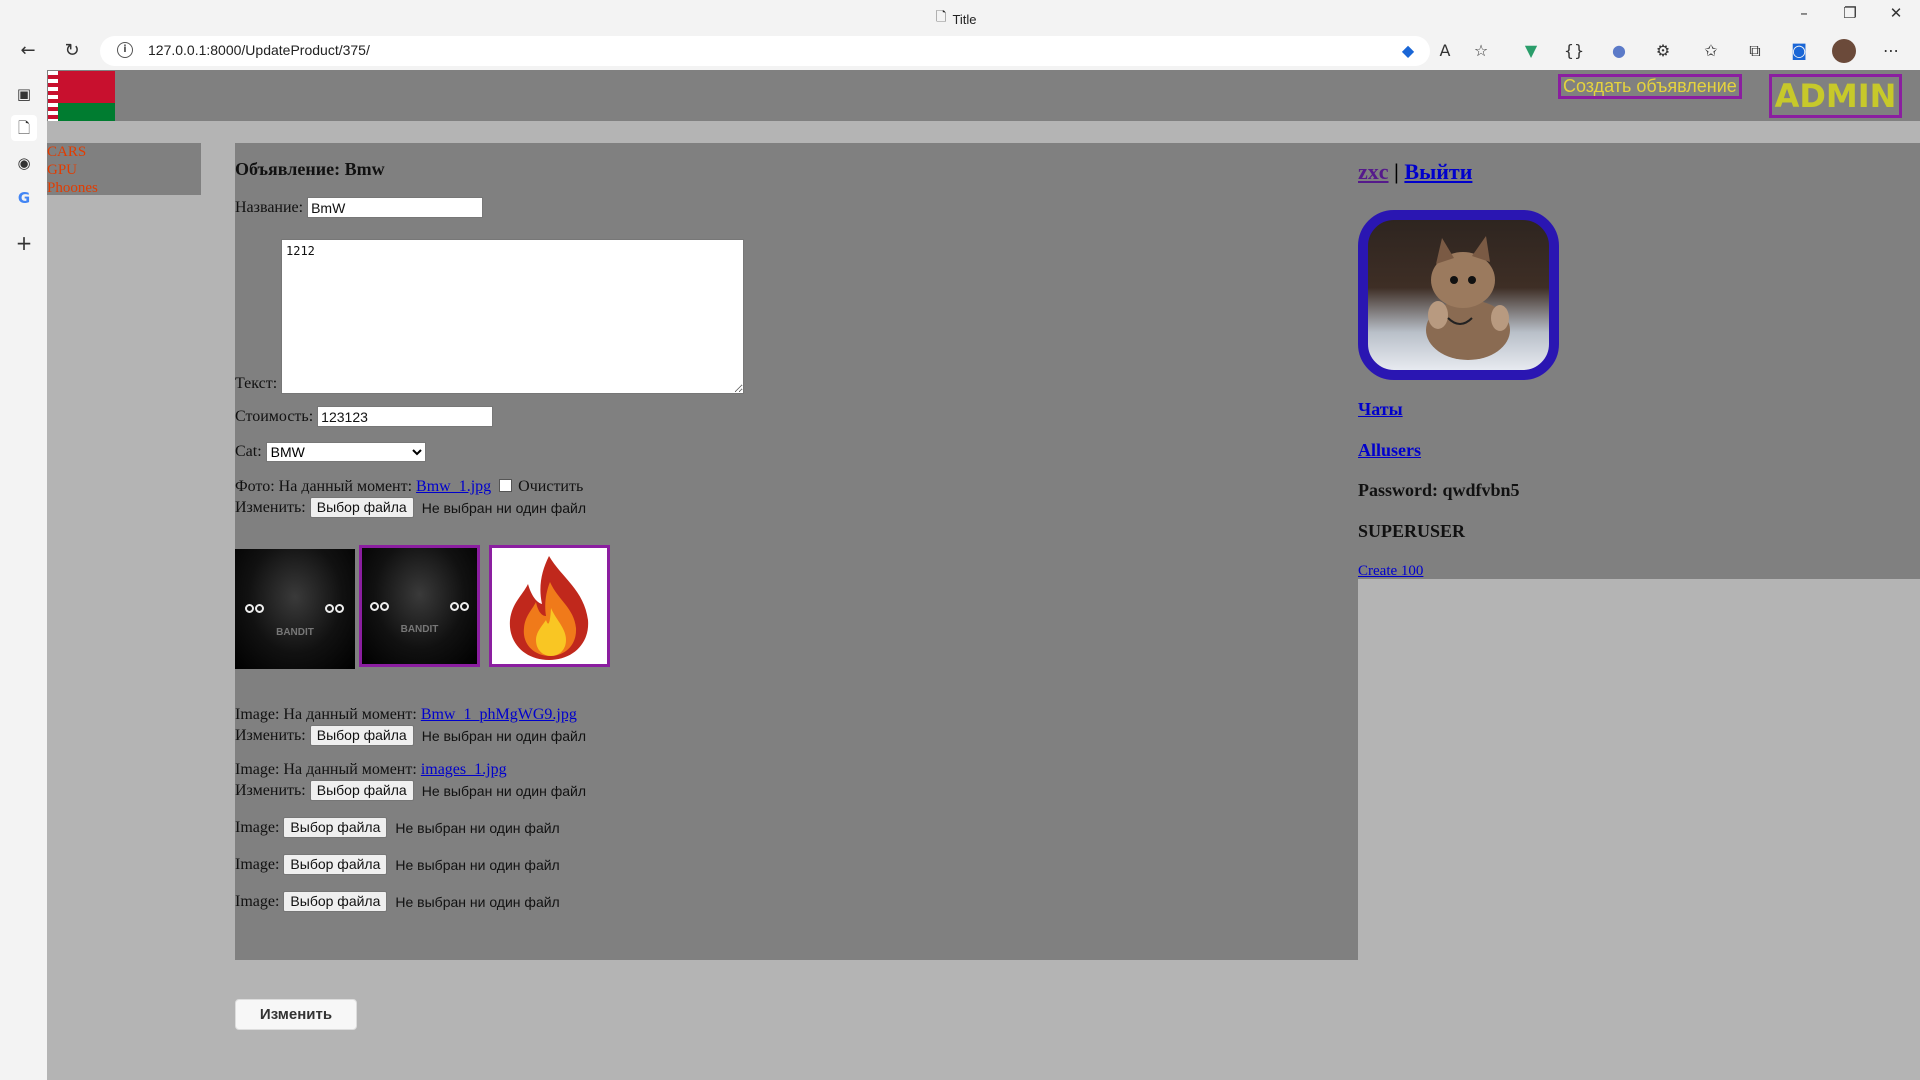  What do you see at coordinates (256, 383) in the screenshot?
I see `text-label: Текст:` at bounding box center [256, 383].